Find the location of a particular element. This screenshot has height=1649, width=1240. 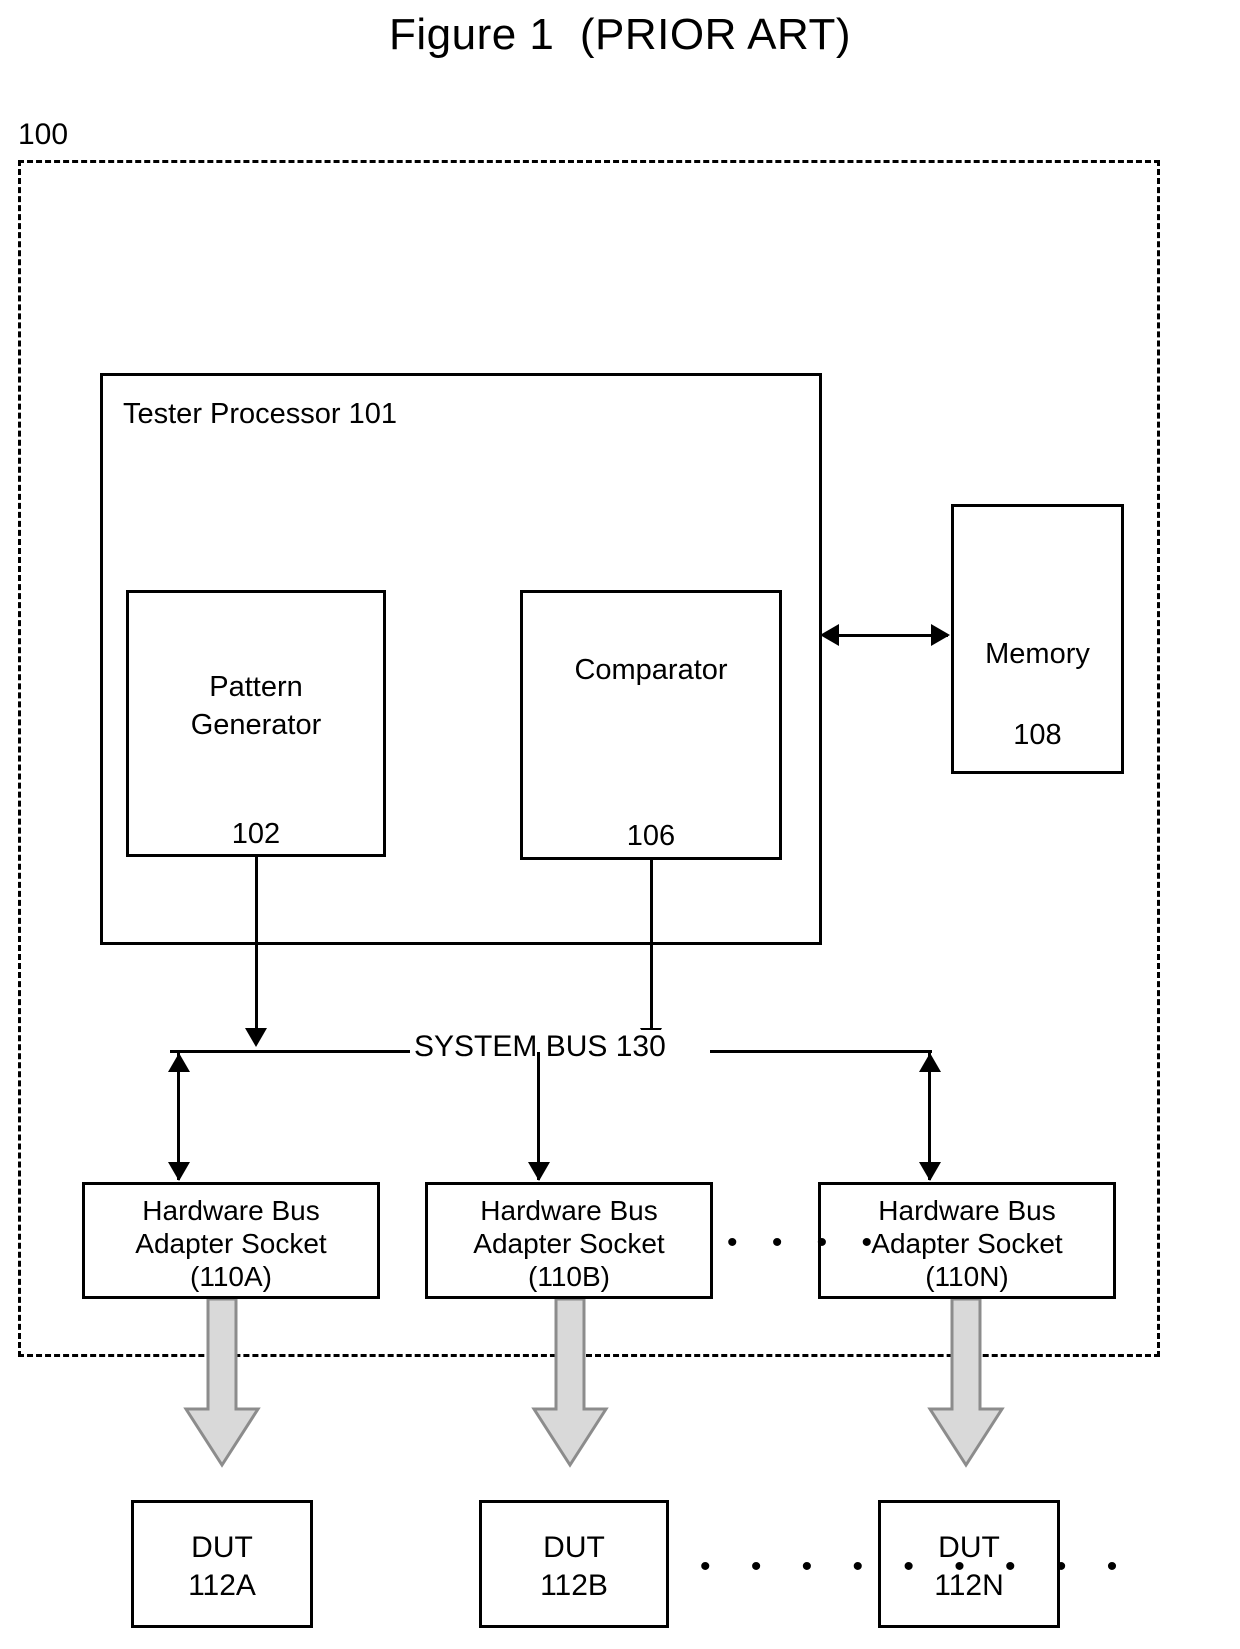

processor-memory-connector is located at coordinates (886, 635).